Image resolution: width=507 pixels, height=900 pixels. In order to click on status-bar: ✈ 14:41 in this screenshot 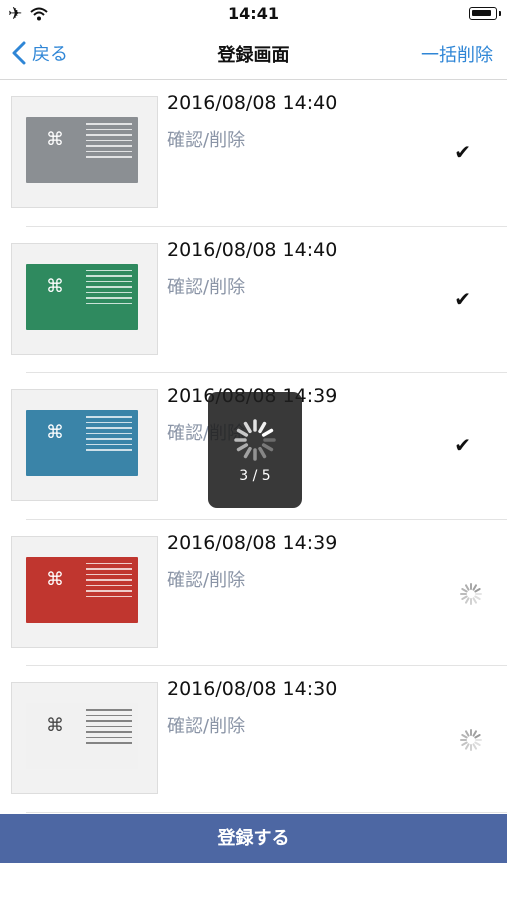, I will do `click(253, 14)`.